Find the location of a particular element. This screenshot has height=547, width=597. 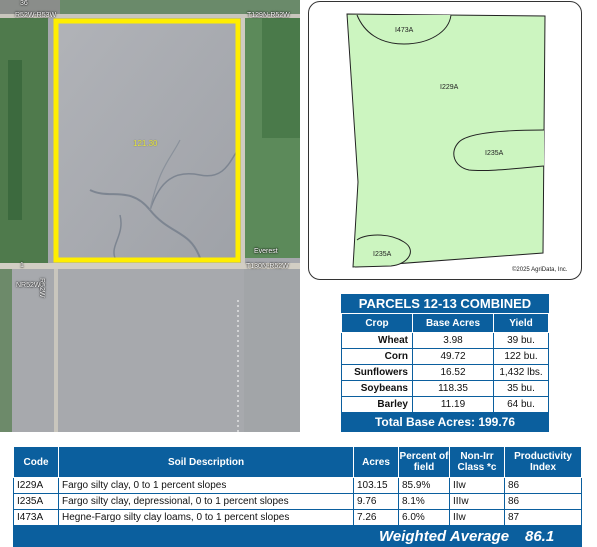

crop-name: Soybeans is located at coordinates (377, 388).